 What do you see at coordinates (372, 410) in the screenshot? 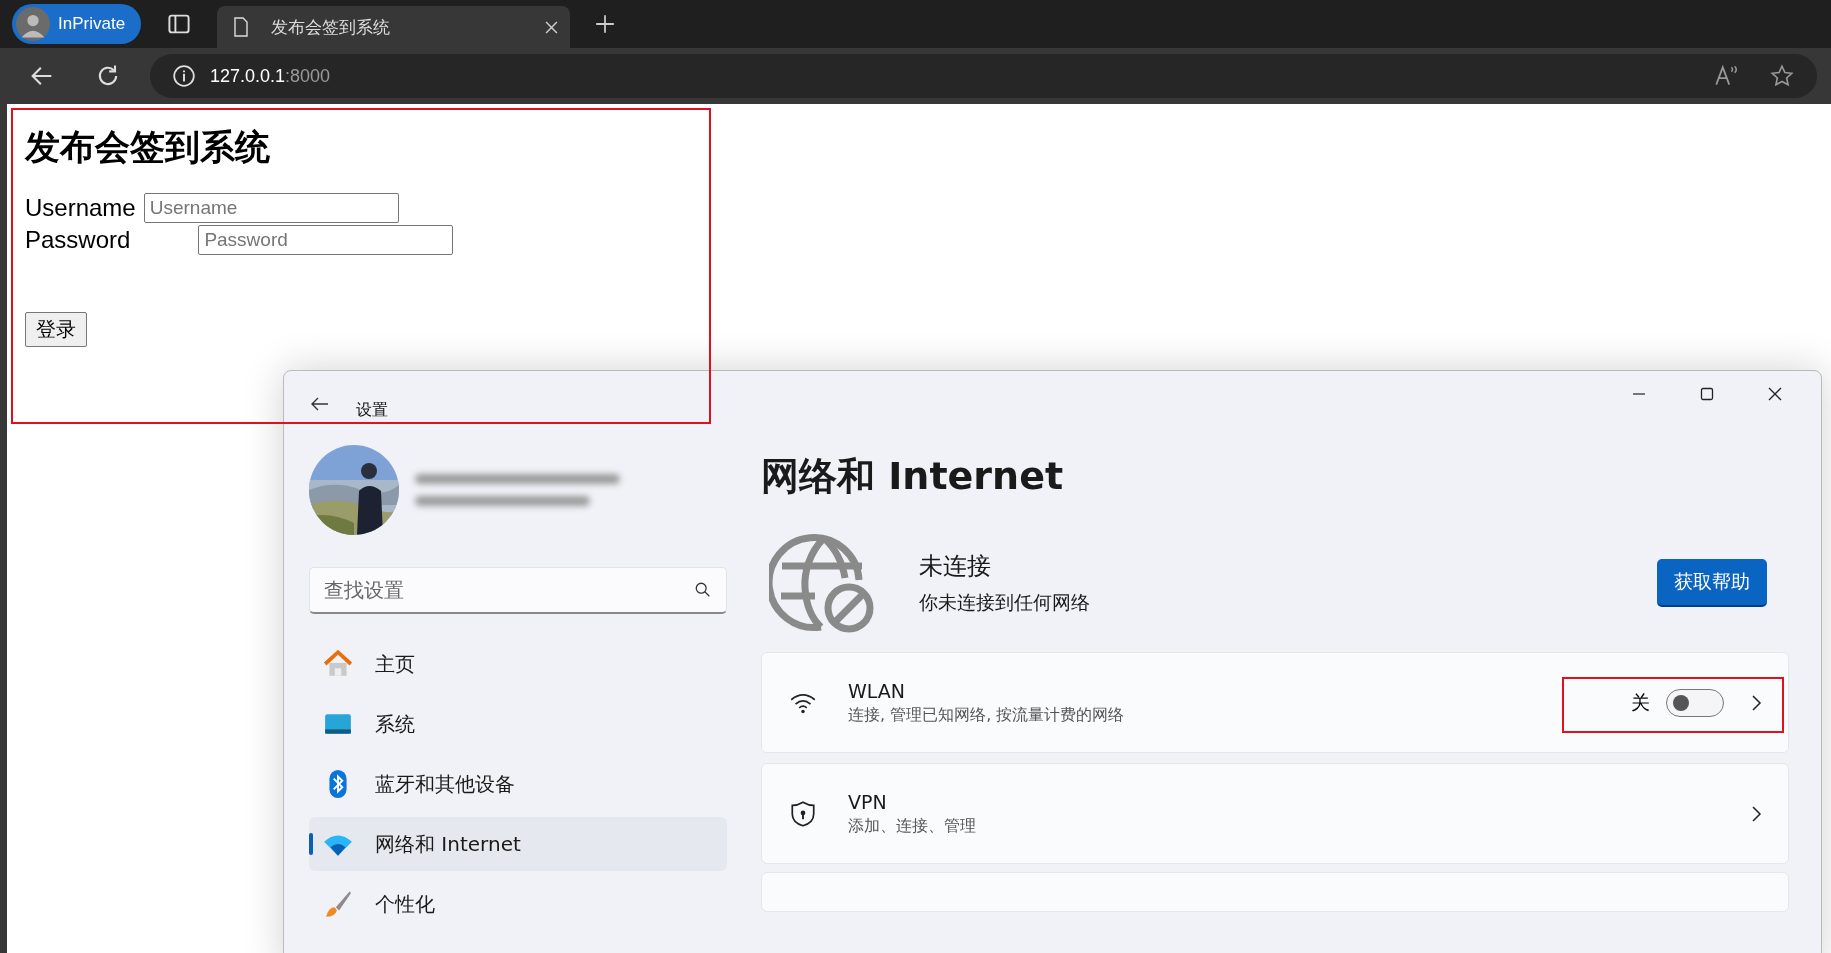
I see `window-title: 设置` at bounding box center [372, 410].